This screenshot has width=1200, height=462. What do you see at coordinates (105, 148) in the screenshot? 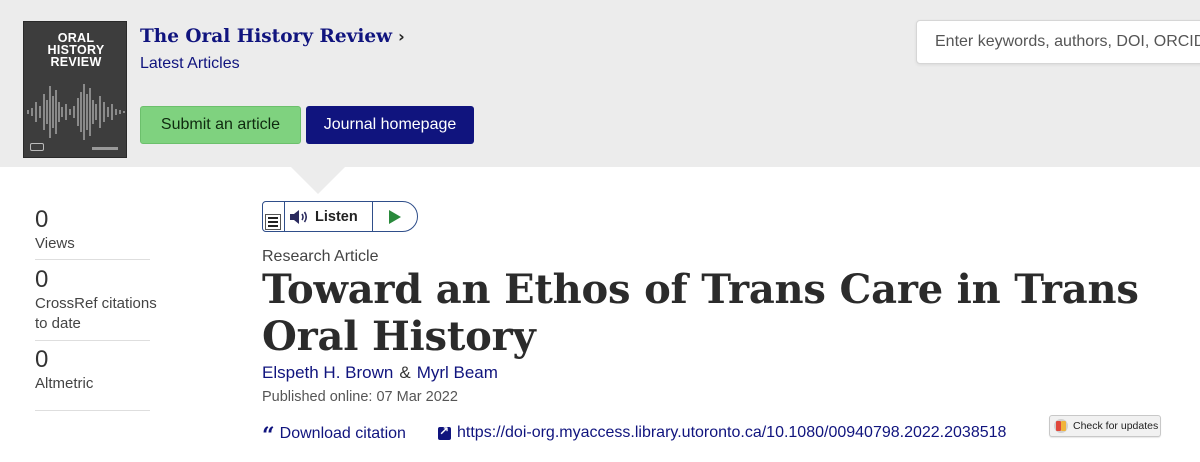
I see `cover-footer-mark` at bounding box center [105, 148].